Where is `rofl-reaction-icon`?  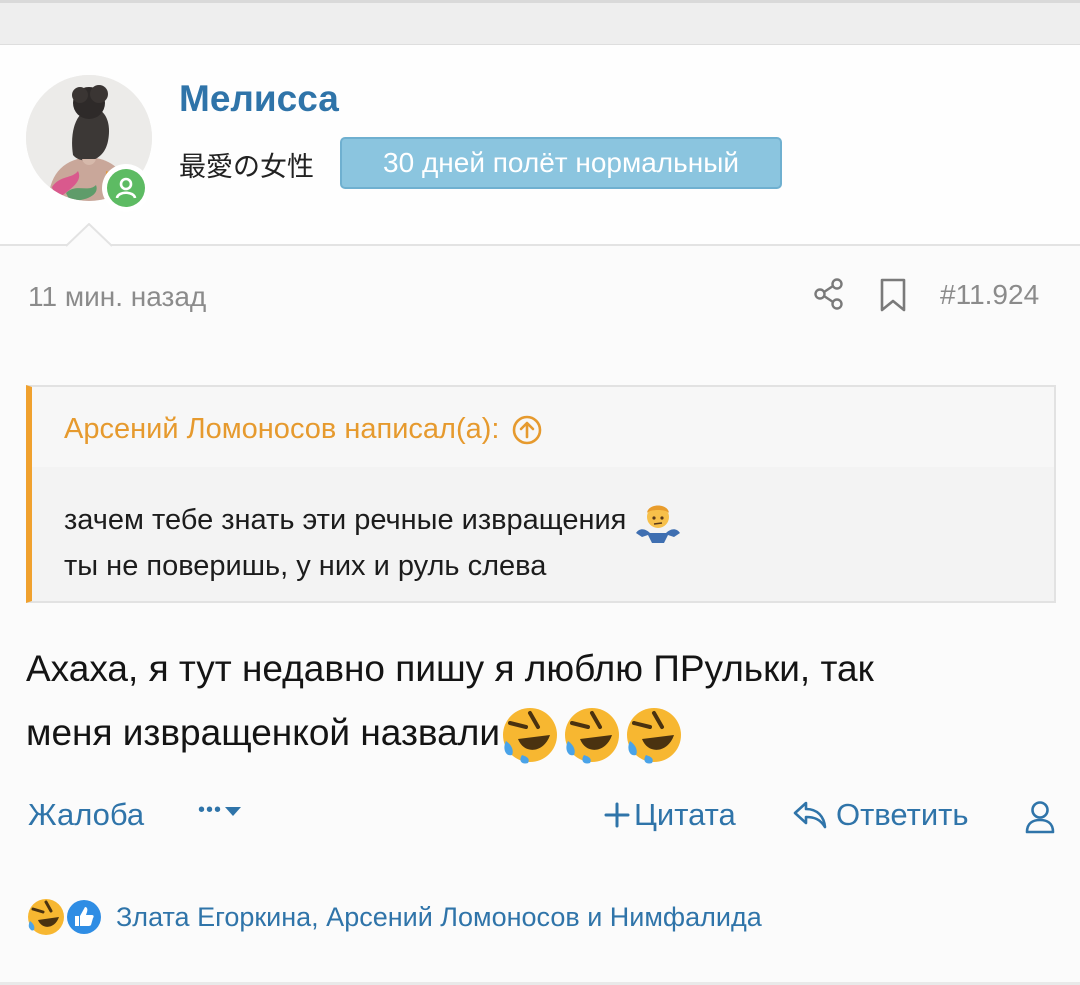 rofl-reaction-icon is located at coordinates (46, 917).